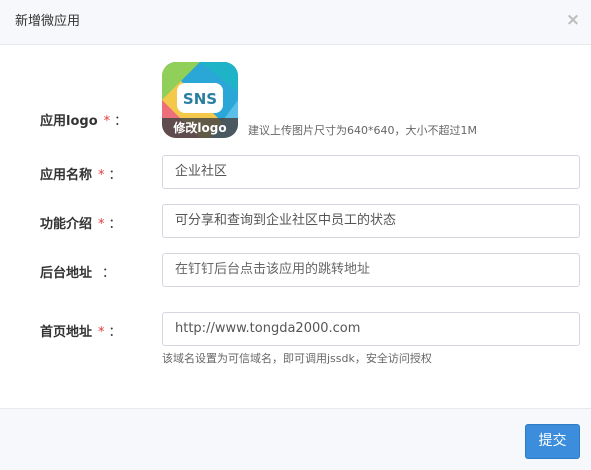  What do you see at coordinates (362, 130) in the screenshot?
I see `logo-size-hint: 建议上传图片尺寸为640*640，大小不超过1M` at bounding box center [362, 130].